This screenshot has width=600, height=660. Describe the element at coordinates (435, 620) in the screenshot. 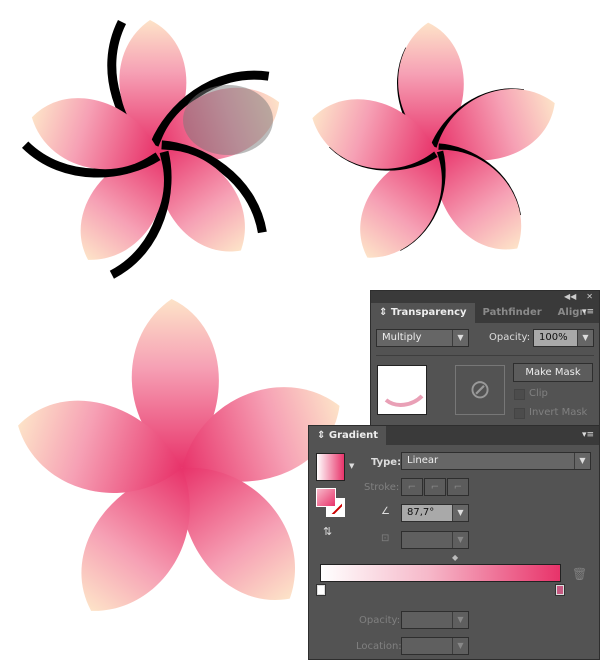

I see `stop-opacity-input: ▼` at that location.